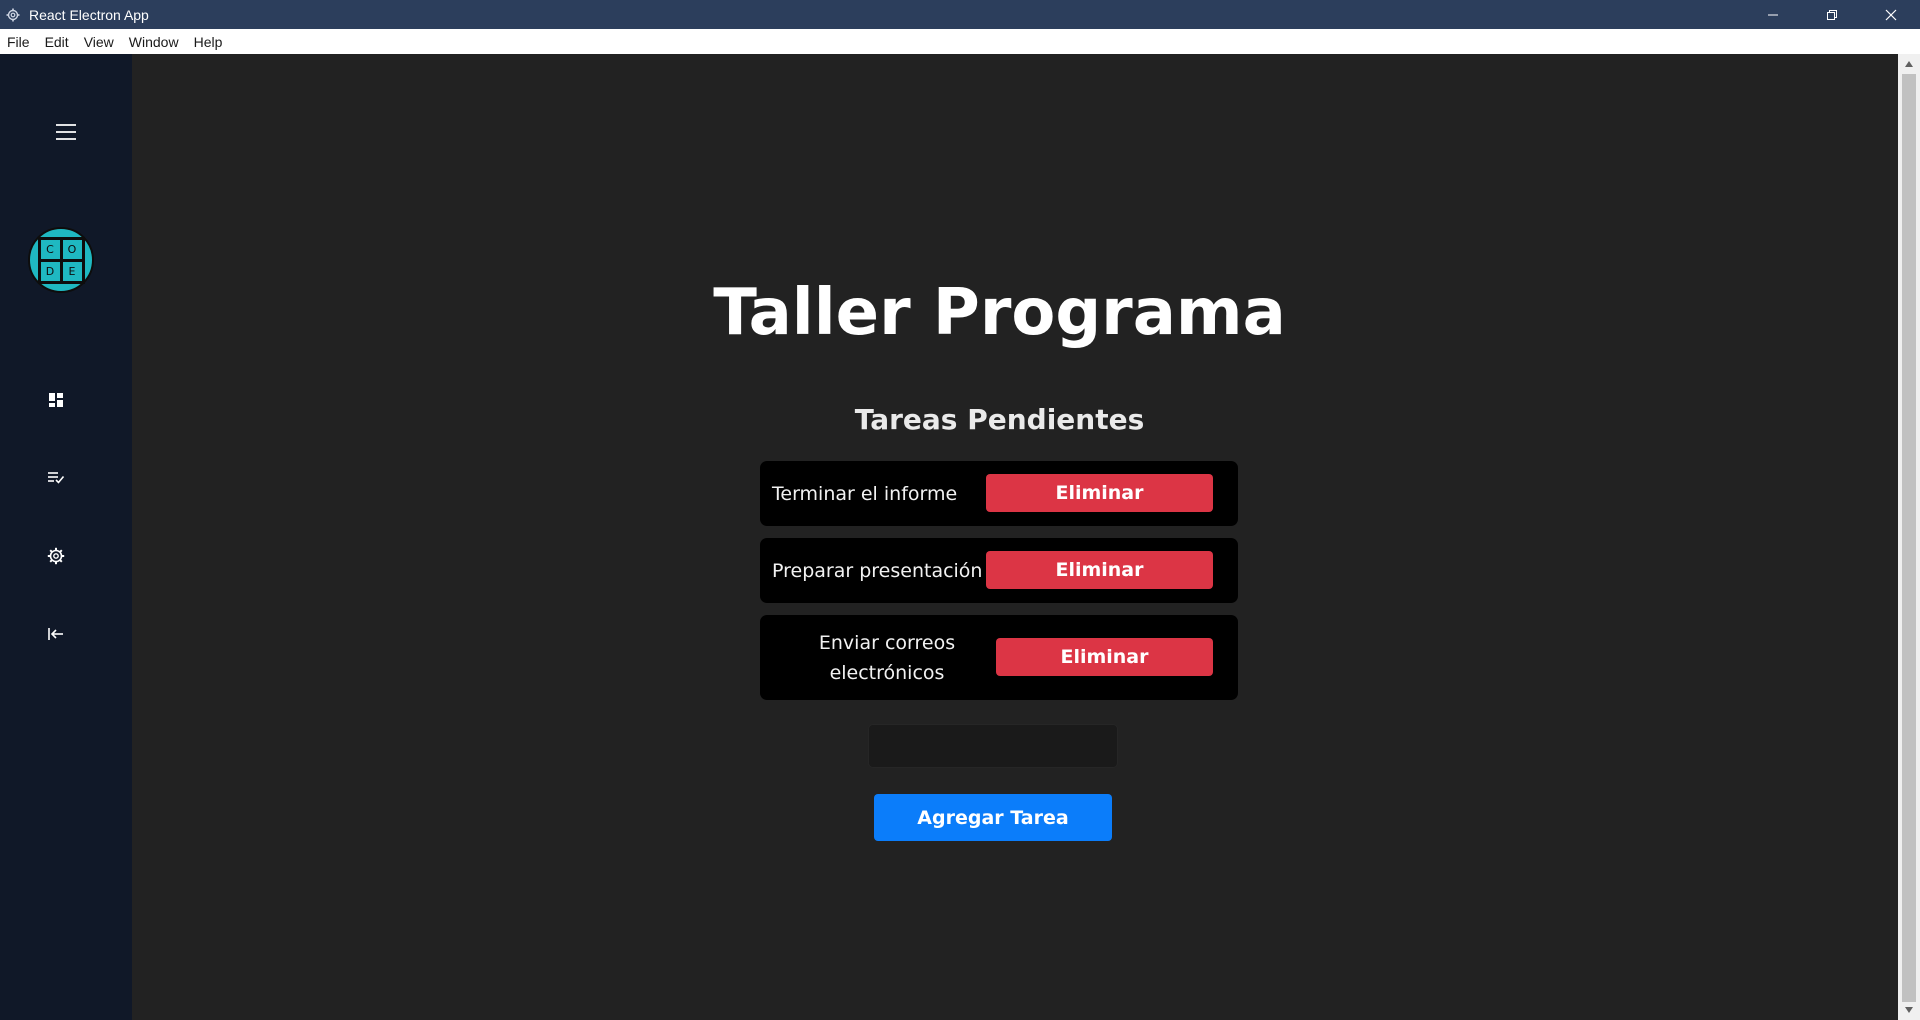 The height and width of the screenshot is (1020, 1920). I want to click on sidebar-item-logout, so click(56, 634).